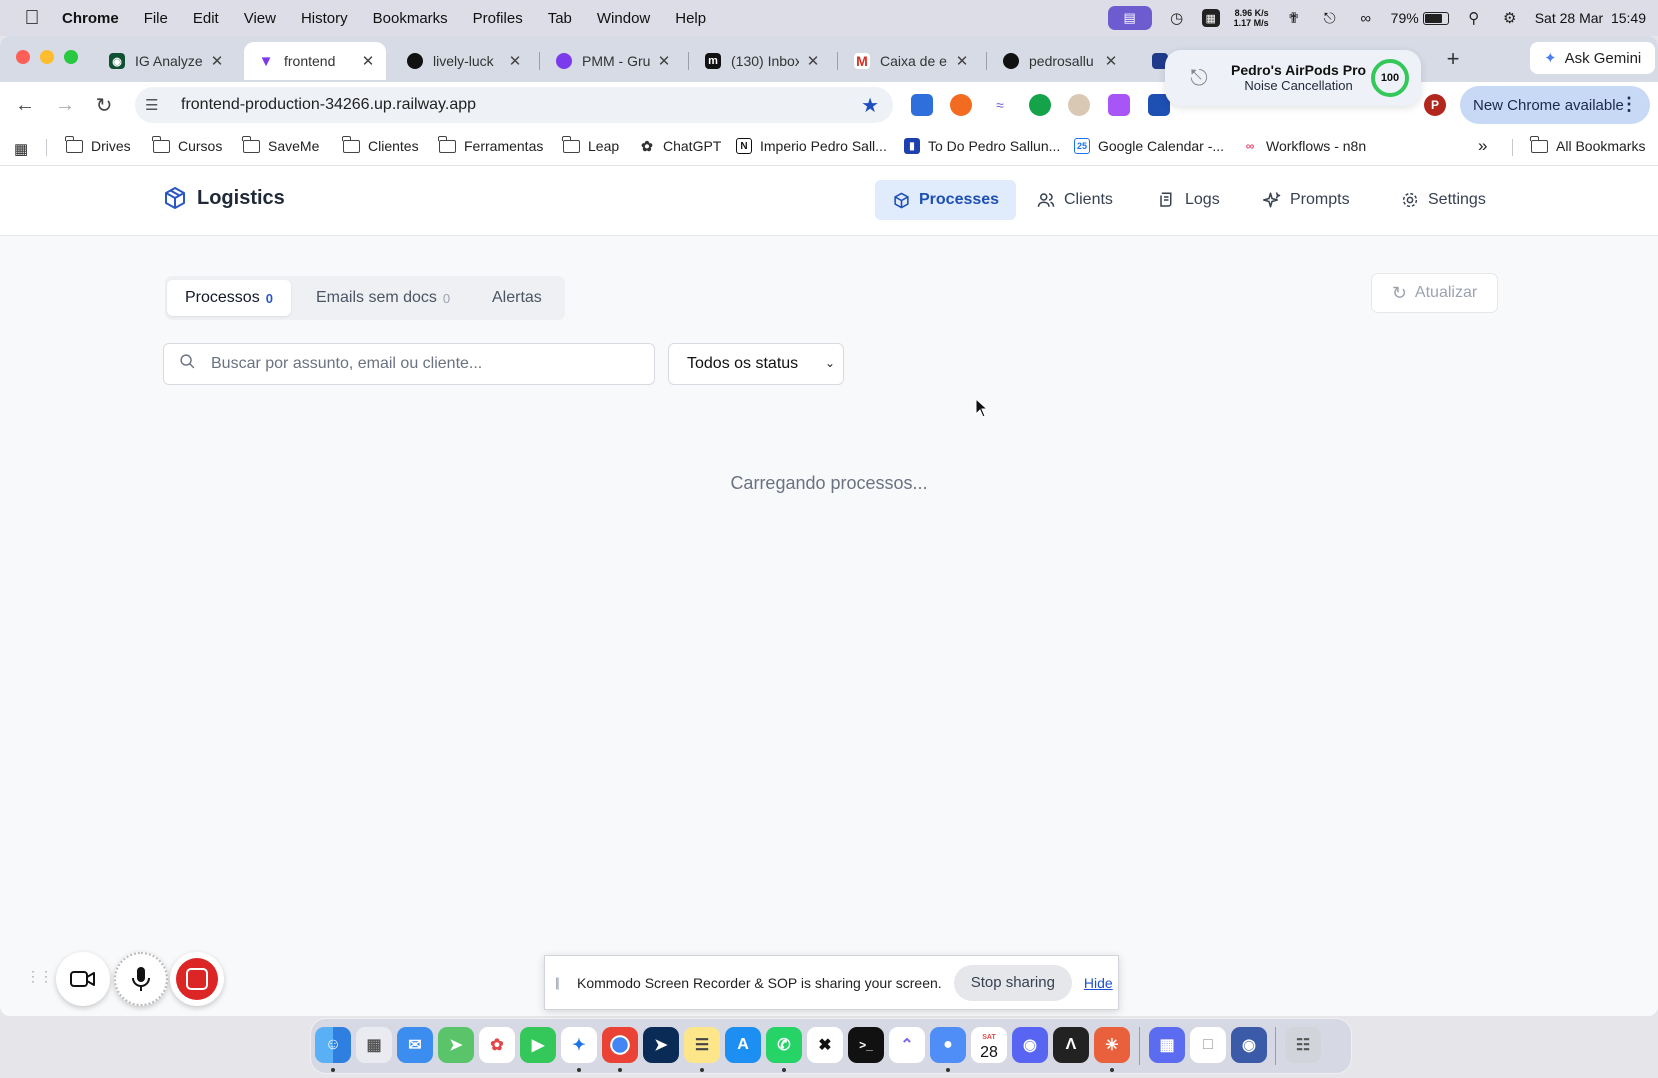 The image size is (1658, 1078). I want to click on maps-icon: ➤, so click(456, 1045).